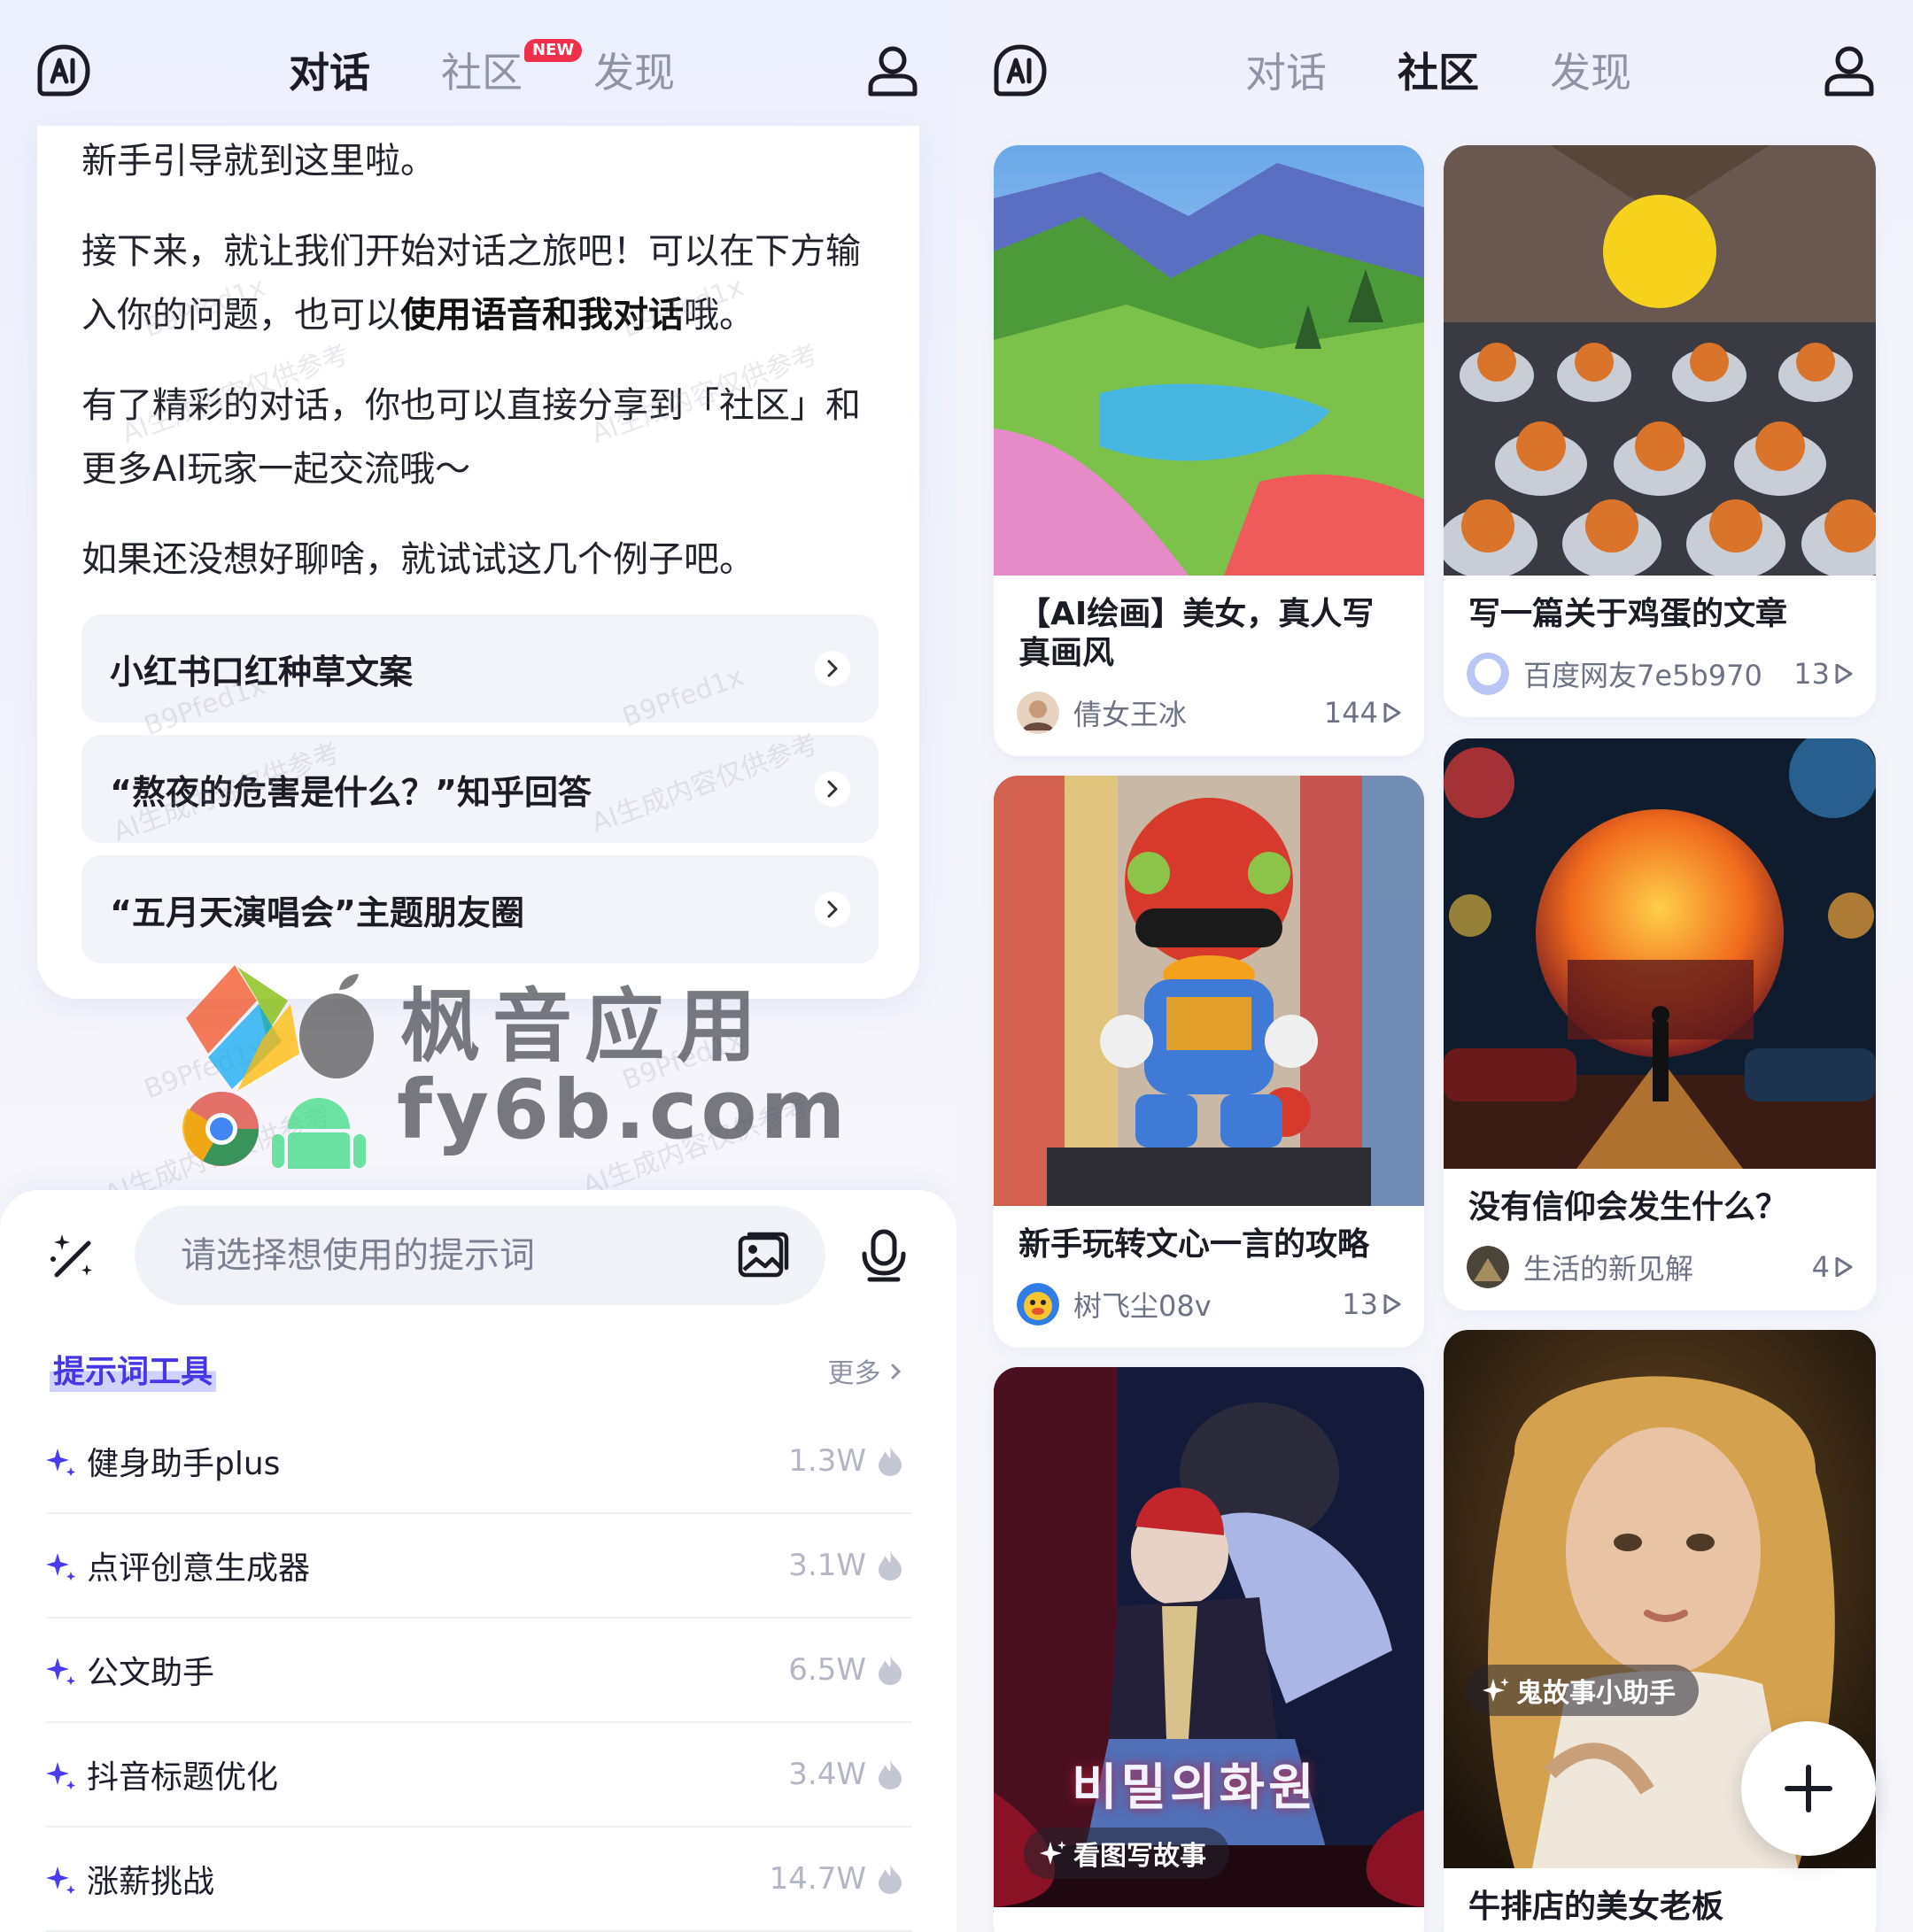 This screenshot has height=1932, width=1913. I want to click on prompt-tool-item: 涨薪挑战 14.7W, so click(479, 1880).